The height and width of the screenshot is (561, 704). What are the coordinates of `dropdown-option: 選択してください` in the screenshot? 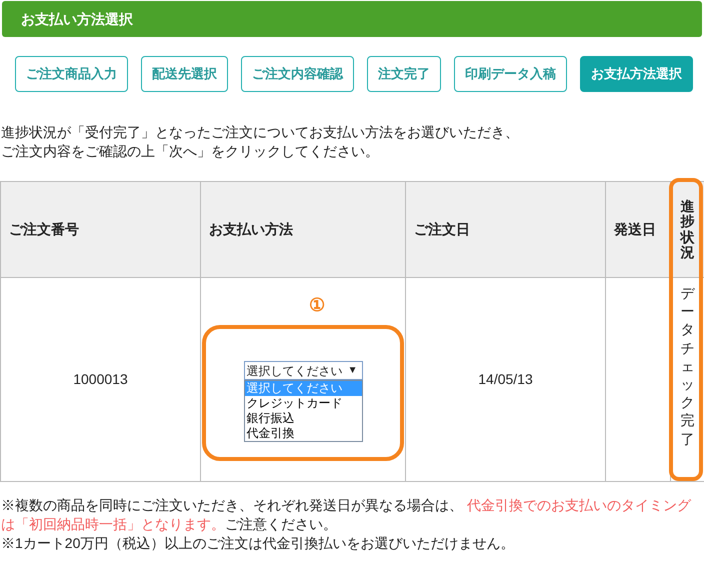 It's located at (303, 388).